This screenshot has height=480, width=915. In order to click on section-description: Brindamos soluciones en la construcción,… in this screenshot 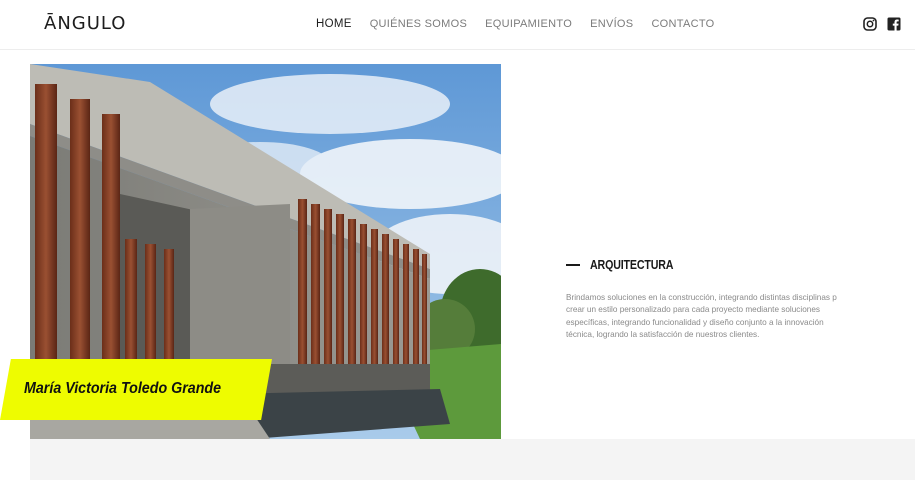, I will do `click(740, 317)`.